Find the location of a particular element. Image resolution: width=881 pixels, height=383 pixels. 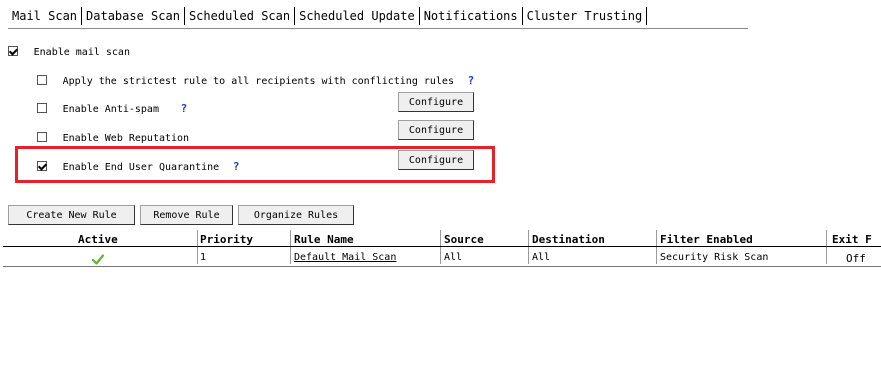

end-user-quarantine-row: Enable End User Quarantine ? is located at coordinates (138, 164).